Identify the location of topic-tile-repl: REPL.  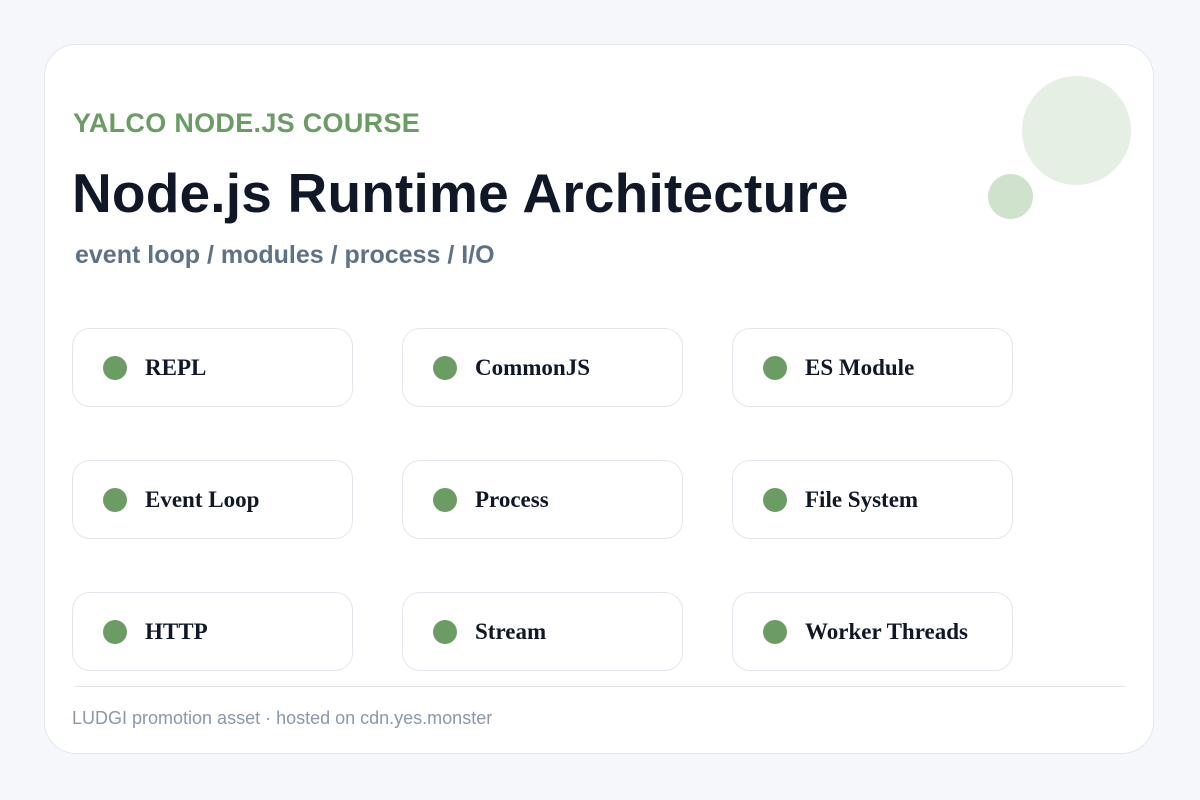
(212, 367).